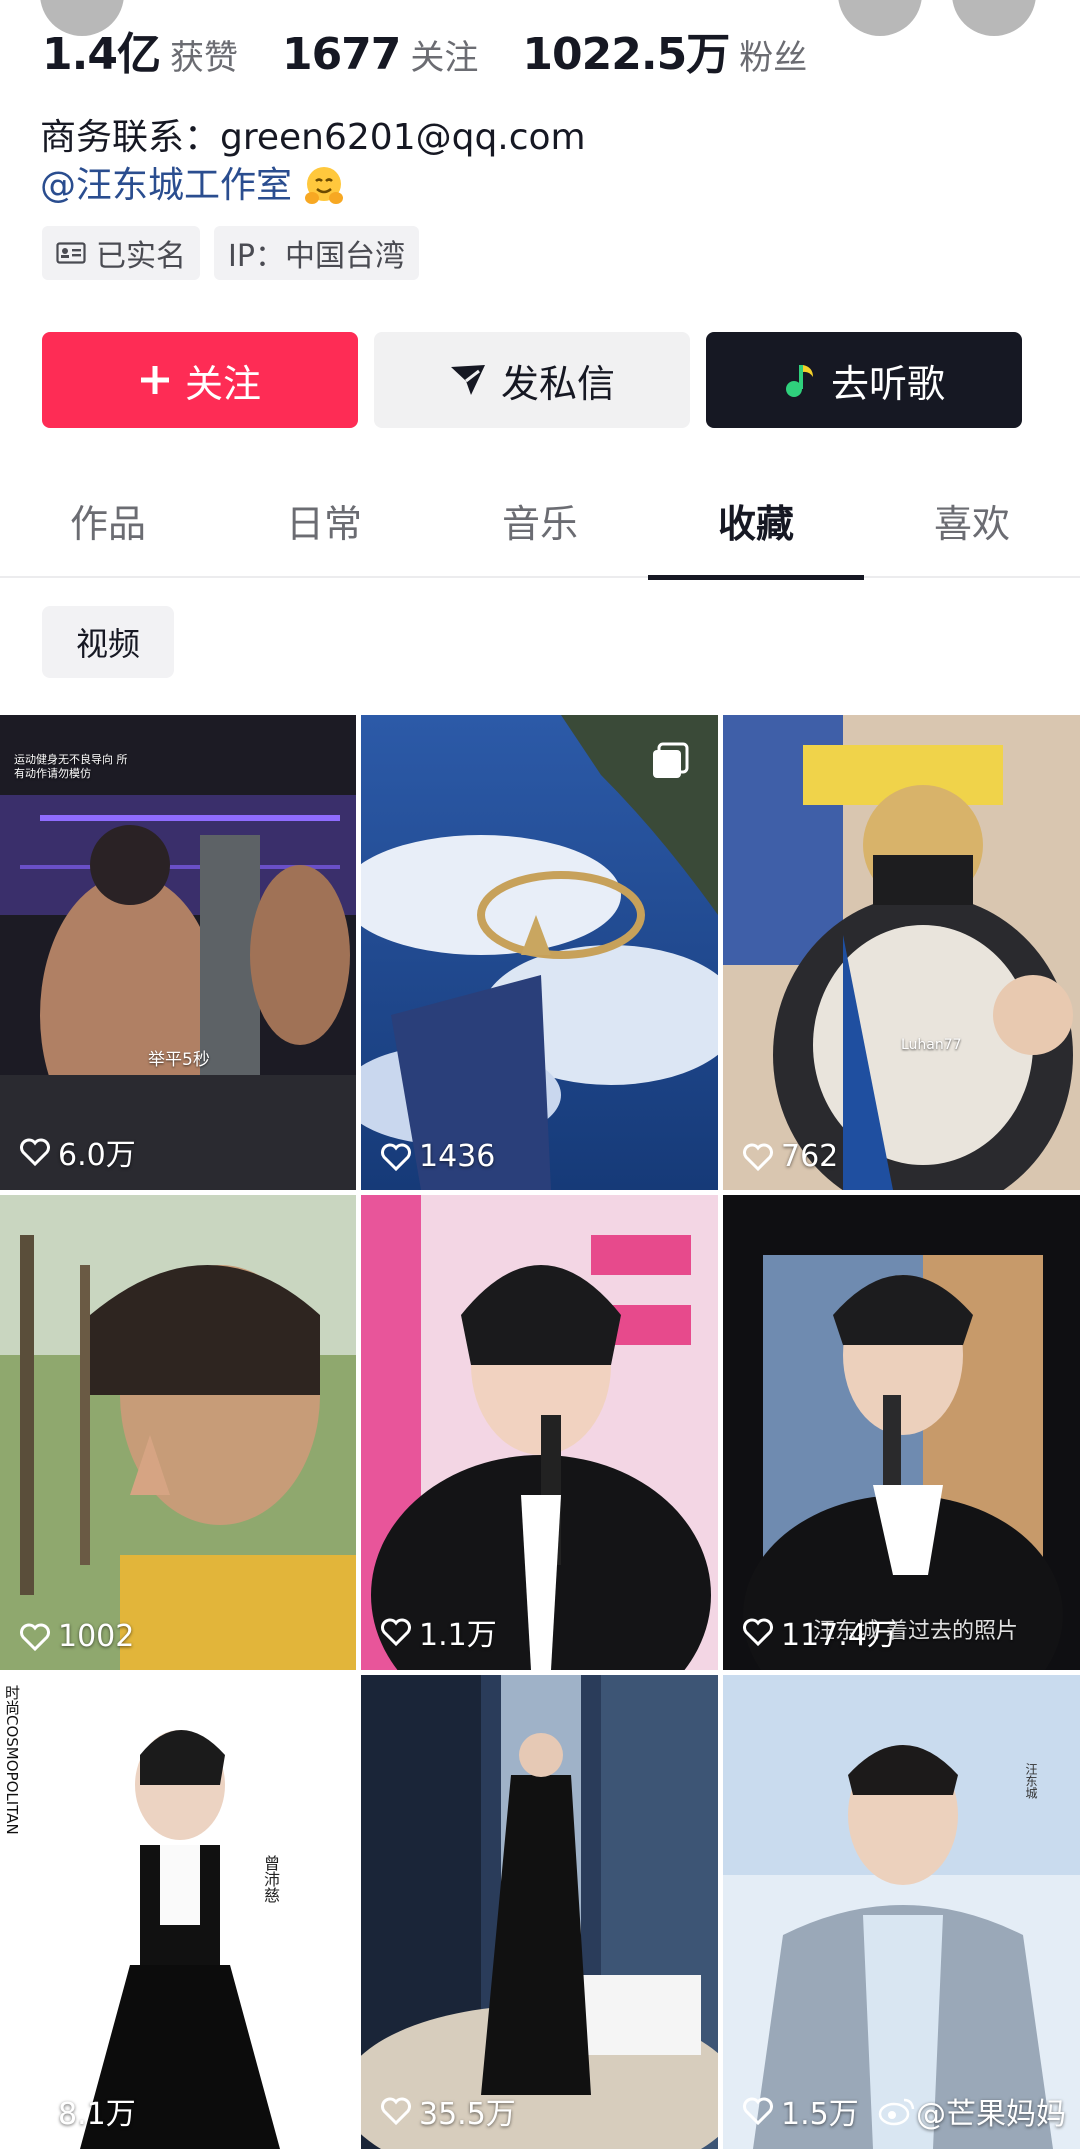 This screenshot has width=1080, height=2149. I want to click on stat-likes: 1.4亿 获赞, so click(140, 50).